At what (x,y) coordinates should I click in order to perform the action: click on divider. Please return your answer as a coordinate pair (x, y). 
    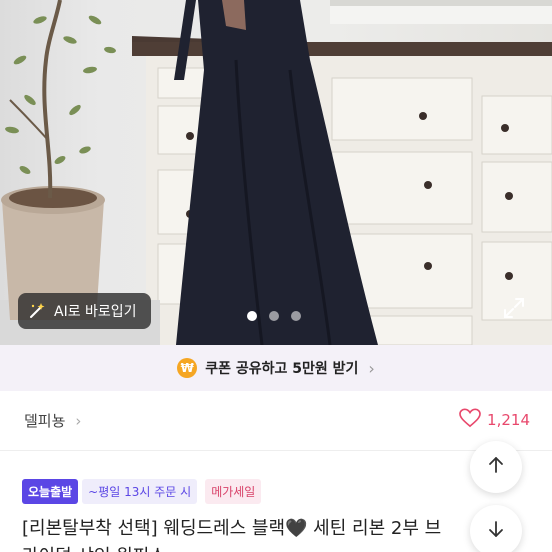
    Looking at the image, I should click on (276, 450).